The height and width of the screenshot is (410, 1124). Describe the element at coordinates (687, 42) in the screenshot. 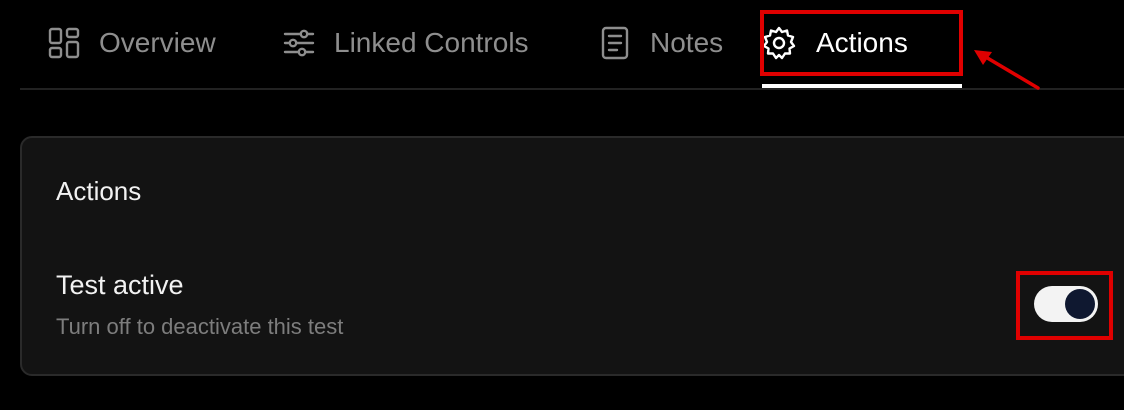

I see `tab-notes-label: Notes` at that location.